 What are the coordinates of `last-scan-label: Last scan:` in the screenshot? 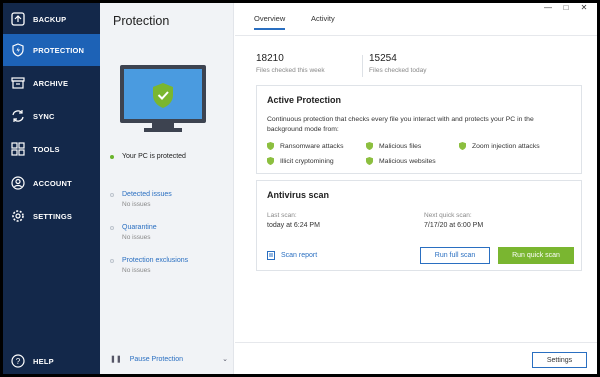 It's located at (282, 215).